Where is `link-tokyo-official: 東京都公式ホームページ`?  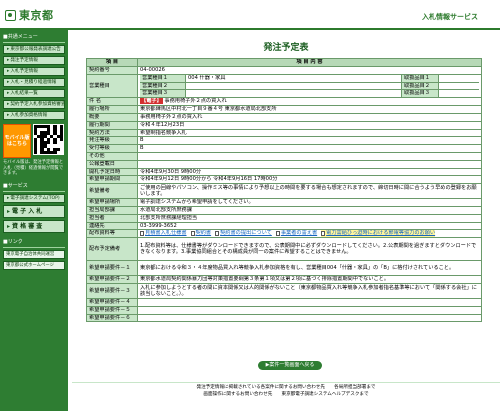 link-tokyo-official: 東京都公式ホームページ is located at coordinates (34, 265).